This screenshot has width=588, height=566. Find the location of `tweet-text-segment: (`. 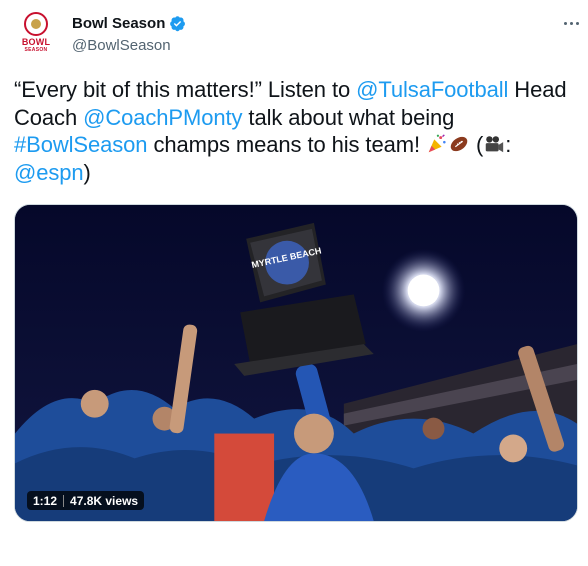

tweet-text-segment: ( is located at coordinates (476, 144).